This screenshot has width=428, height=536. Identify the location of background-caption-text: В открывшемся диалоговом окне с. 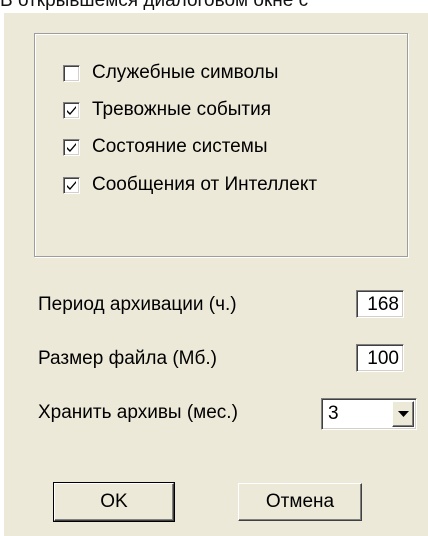
(154, 5).